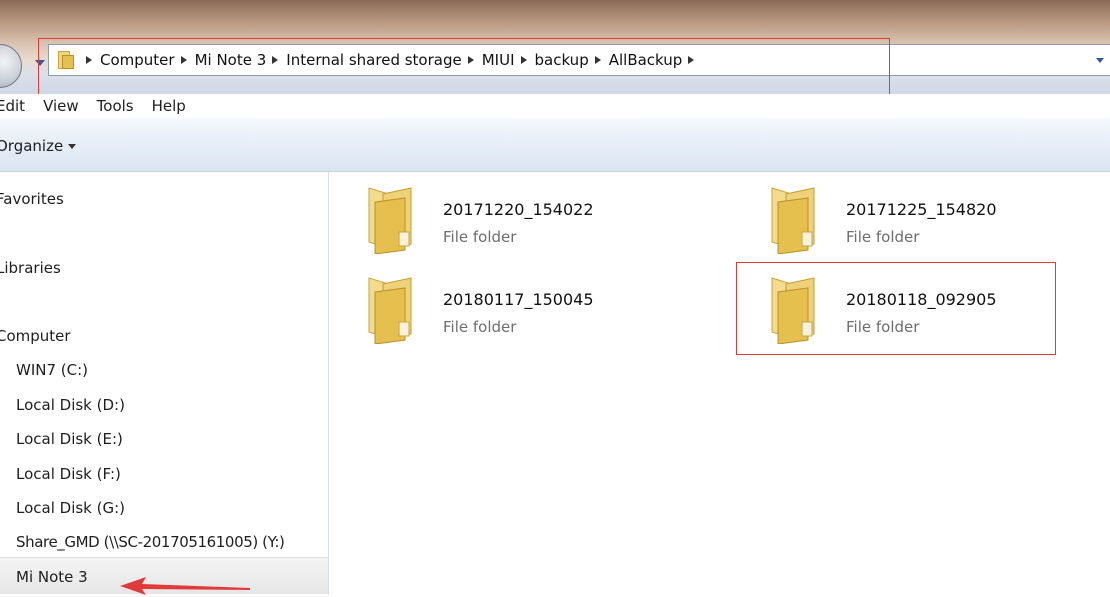 The width and height of the screenshot is (1110, 597). I want to click on breadcrumb-backup: backup, so click(562, 60).